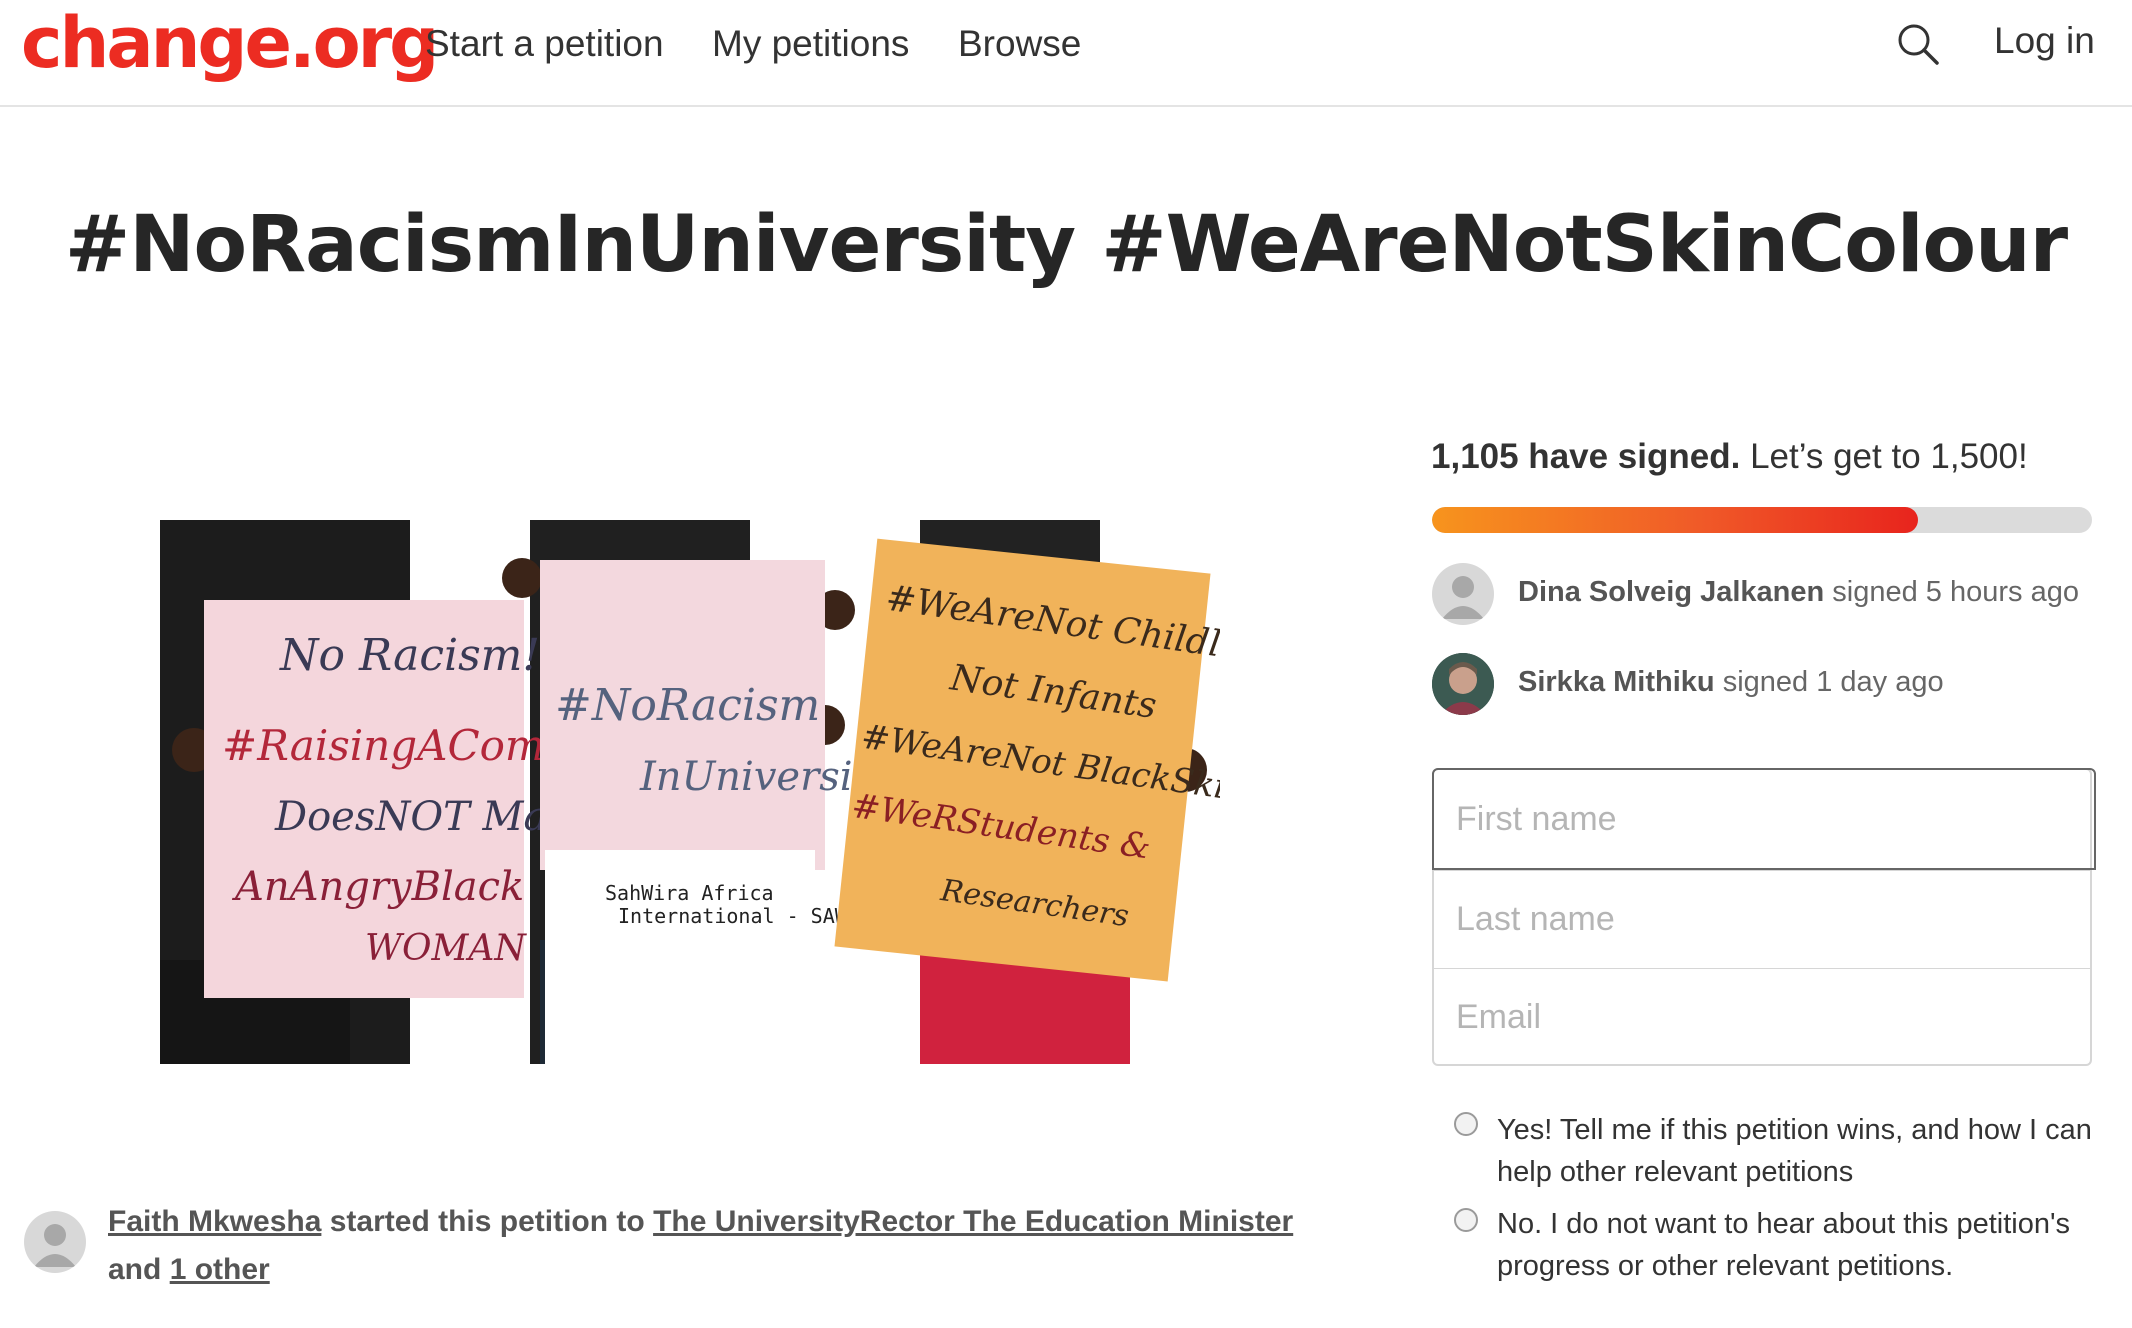 The height and width of the screenshot is (1328, 2132). What do you see at coordinates (1466, 1220) in the screenshot?
I see `opt-out-radio` at bounding box center [1466, 1220].